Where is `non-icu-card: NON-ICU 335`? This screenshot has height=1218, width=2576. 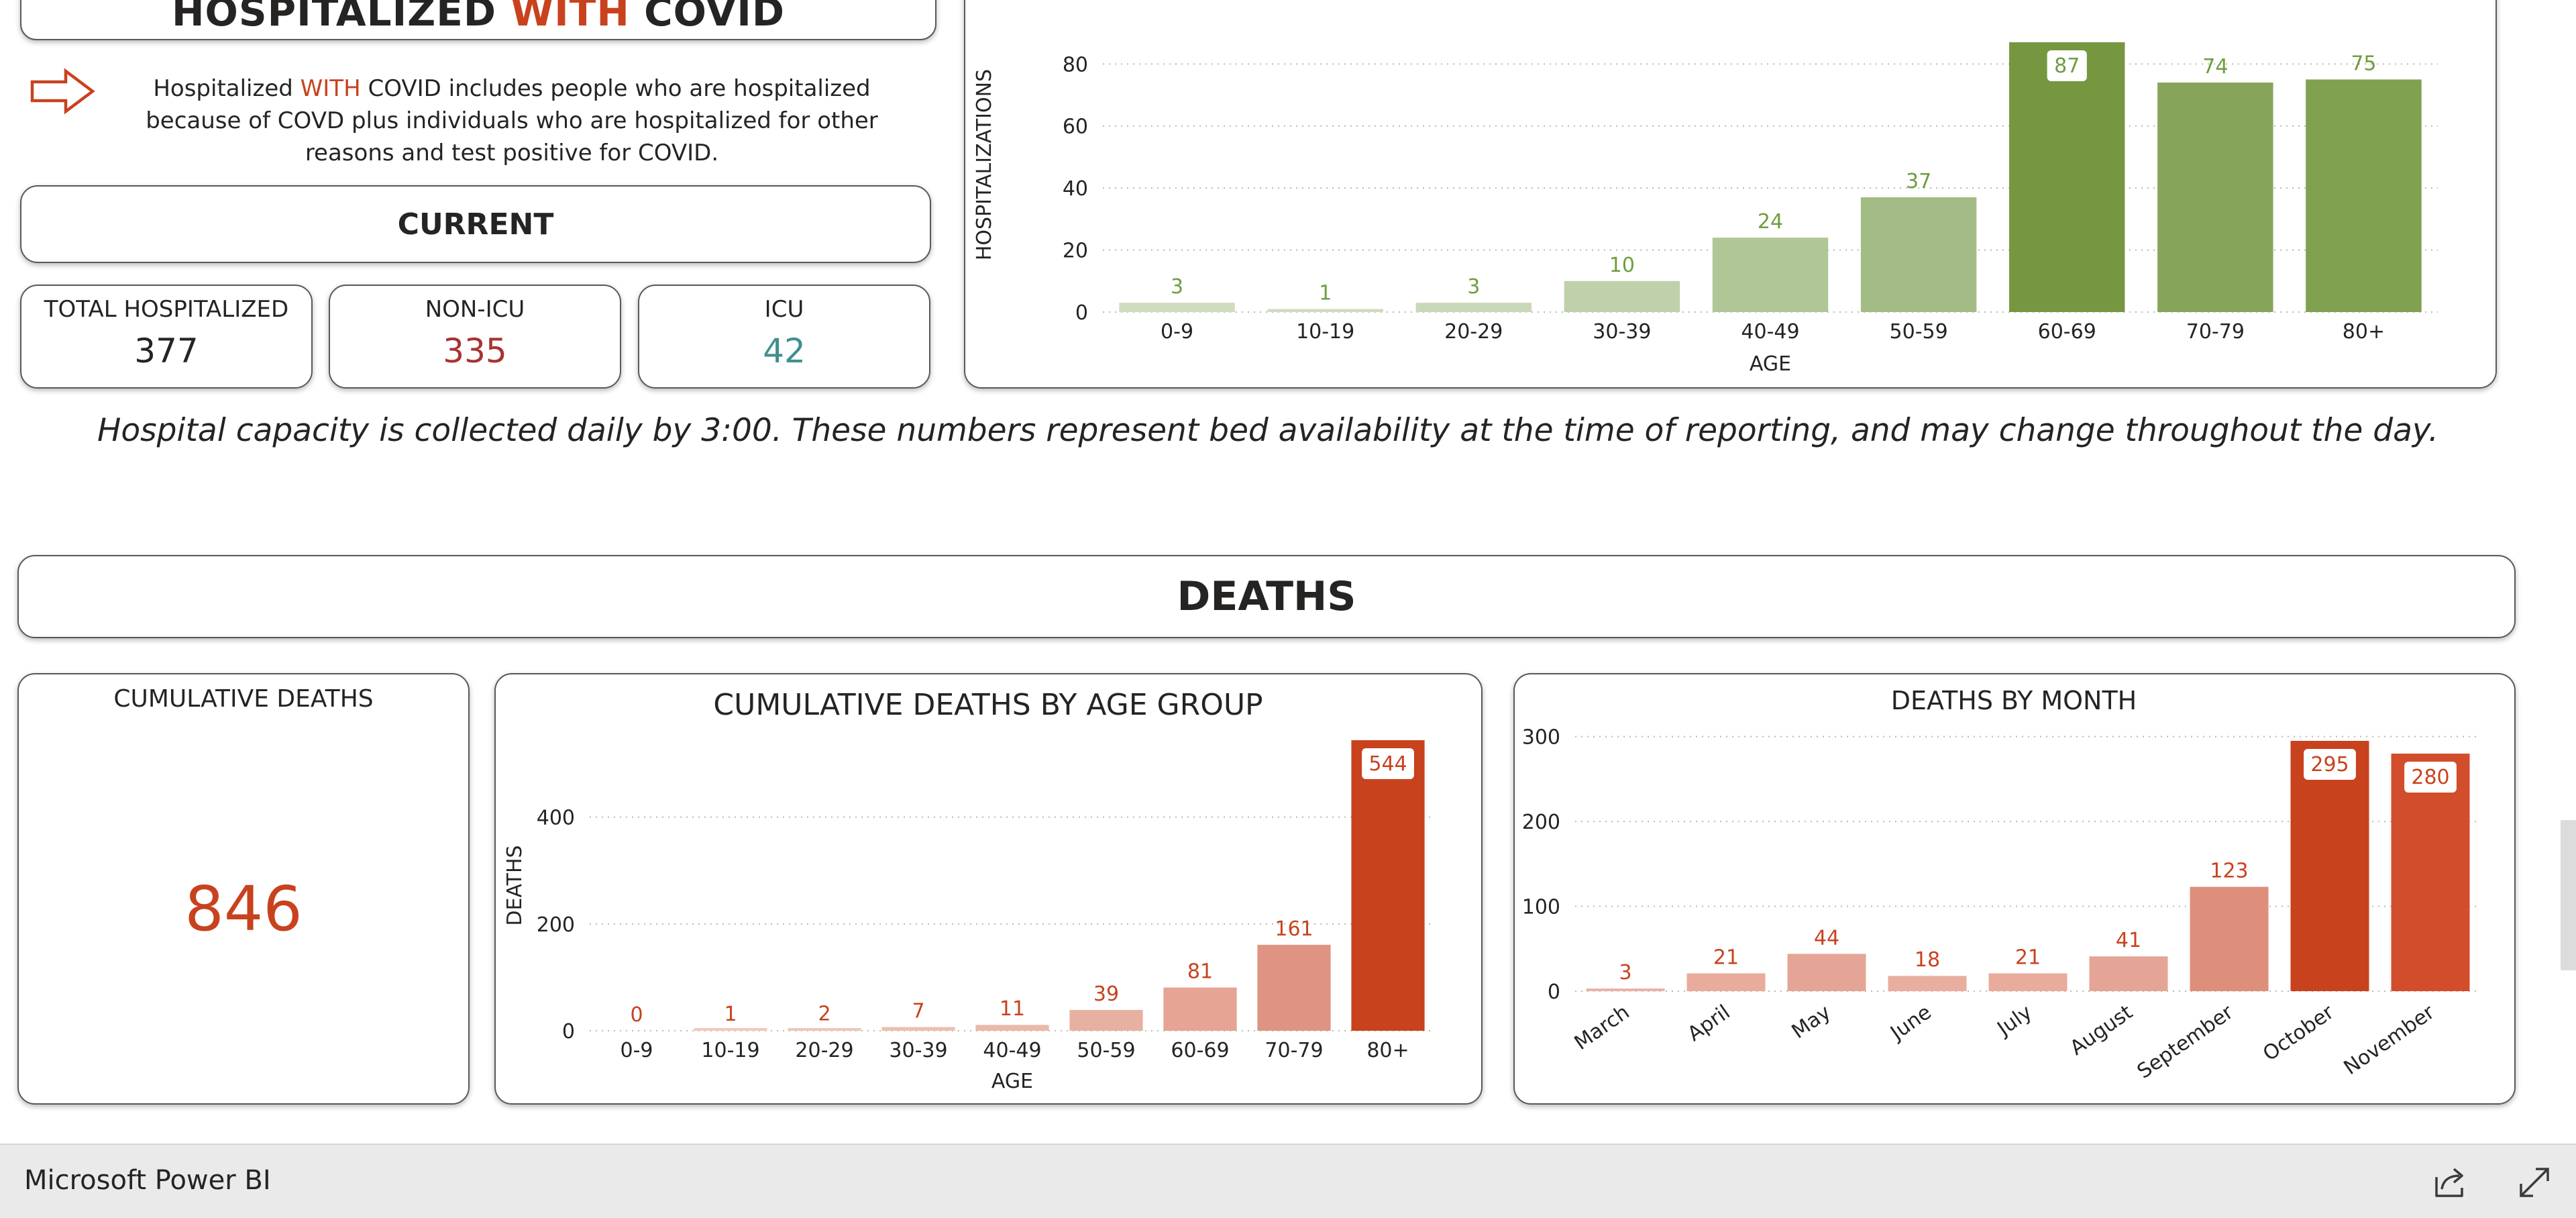 non-icu-card: NON-ICU 335 is located at coordinates (475, 337).